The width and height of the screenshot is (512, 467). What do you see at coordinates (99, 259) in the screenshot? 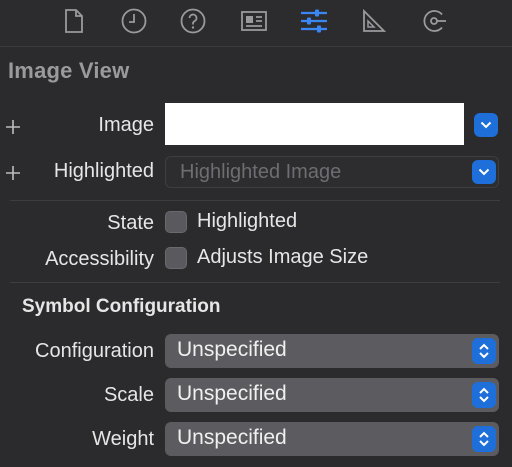
I see `accessibility-label: Accessibility` at bounding box center [99, 259].